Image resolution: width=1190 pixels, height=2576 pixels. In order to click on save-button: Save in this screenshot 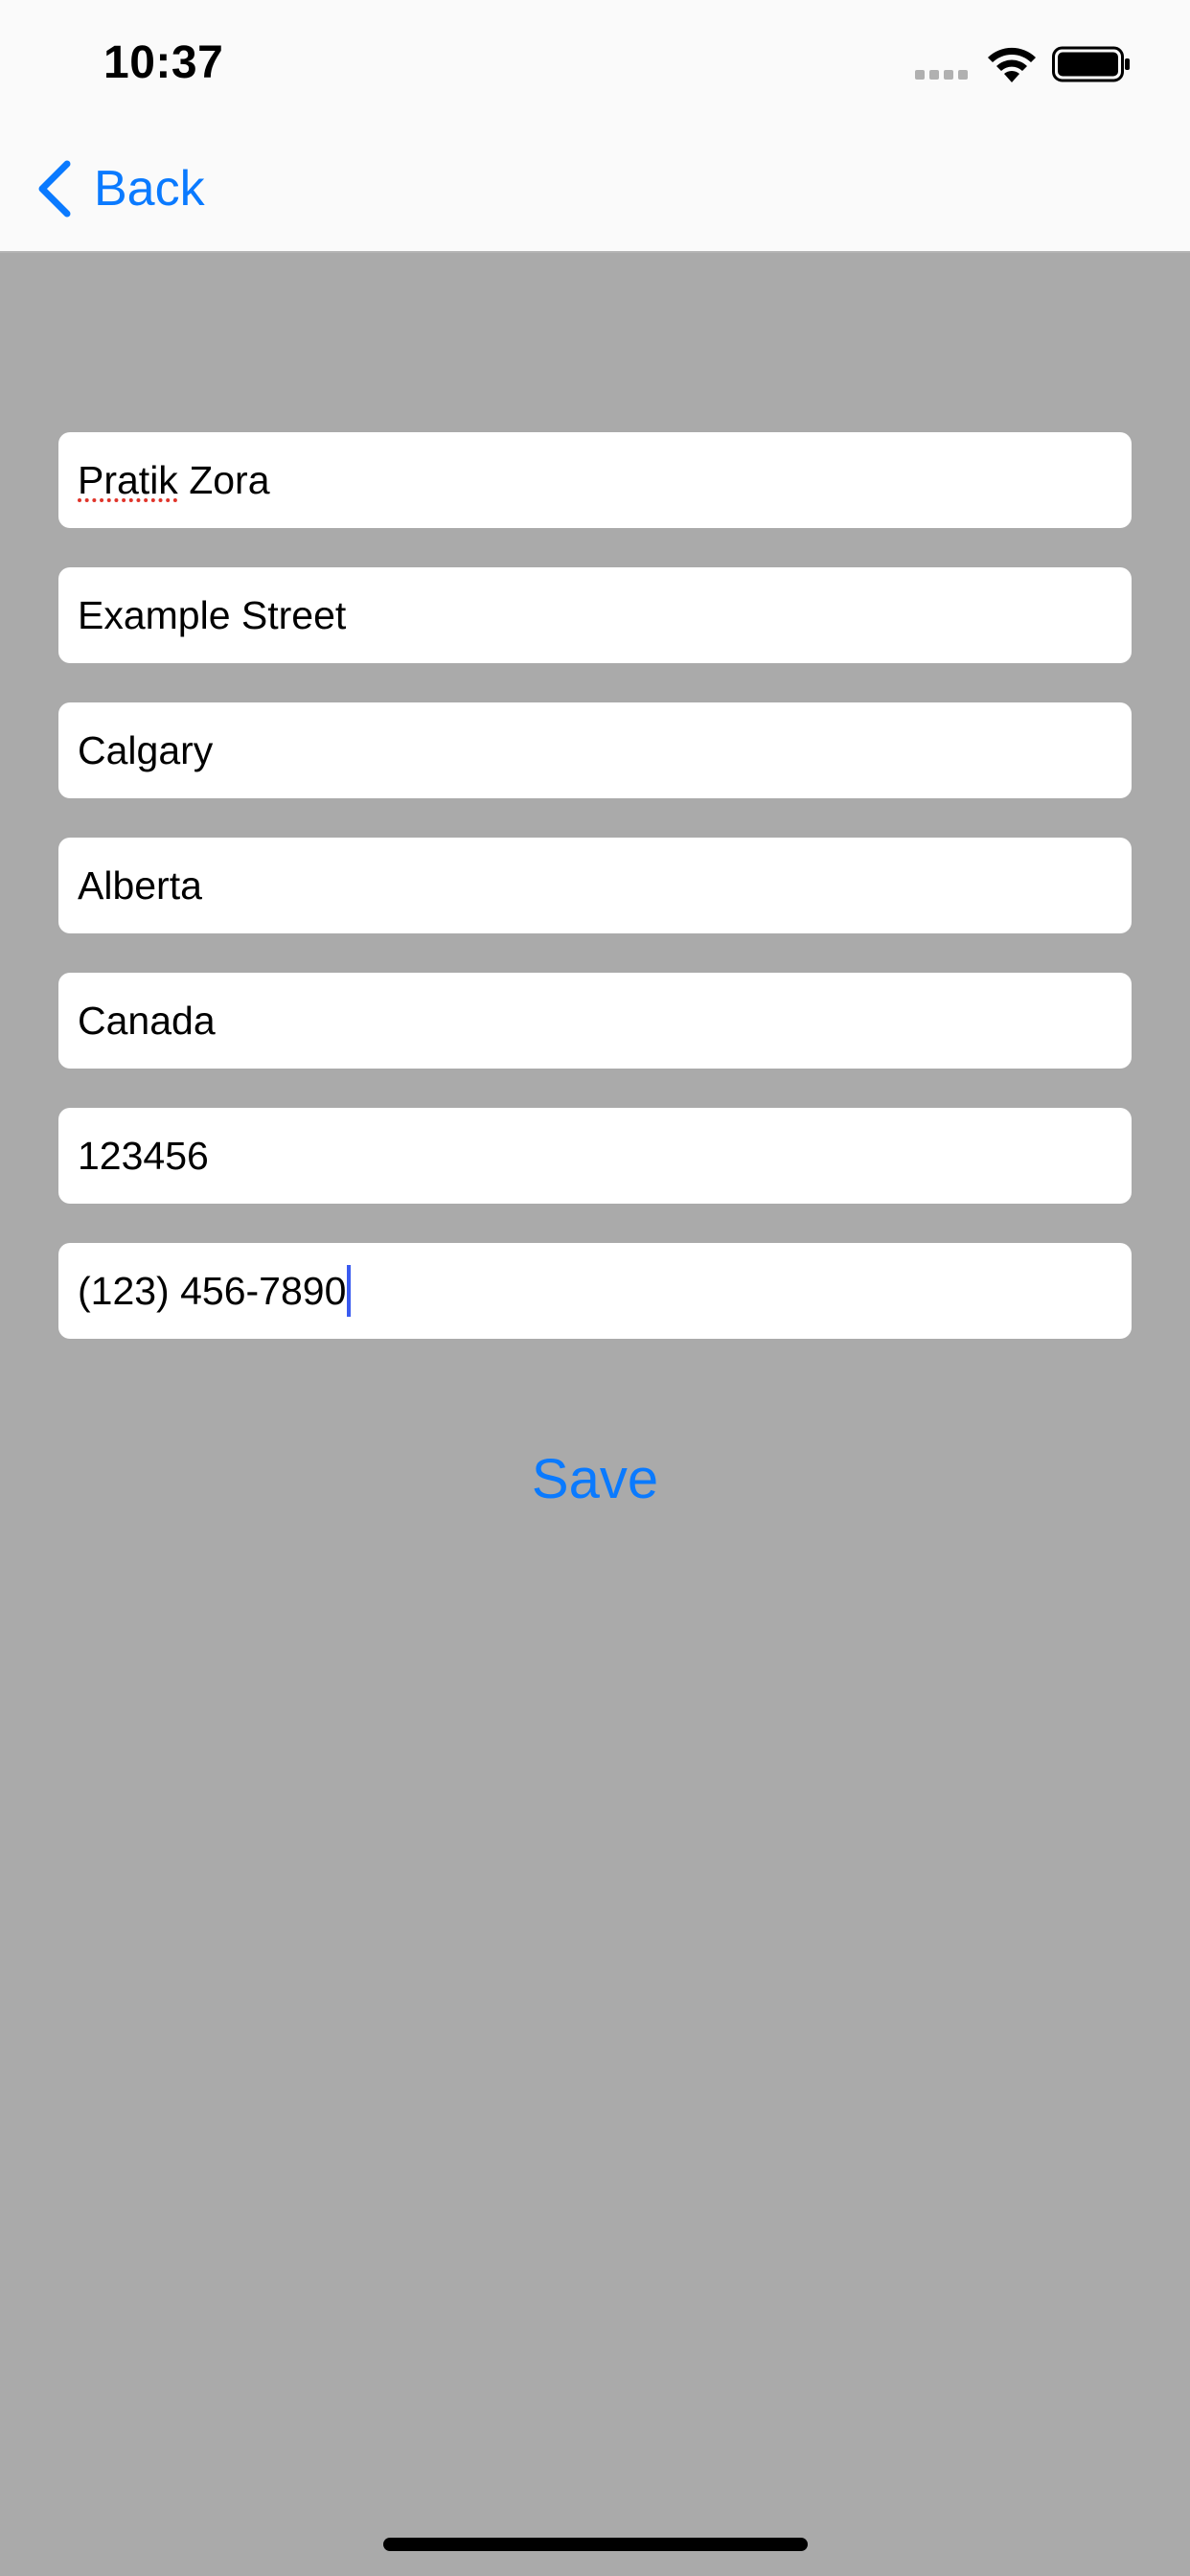, I will do `click(595, 1479)`.